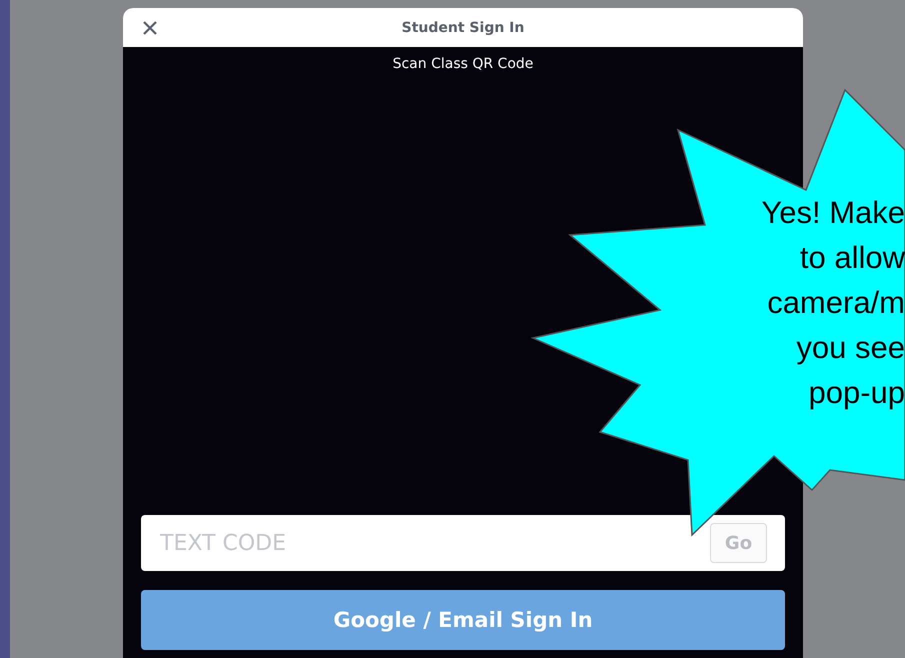  Describe the element at coordinates (463, 64) in the screenshot. I see `scan-title: Scan Class QR Code` at that location.